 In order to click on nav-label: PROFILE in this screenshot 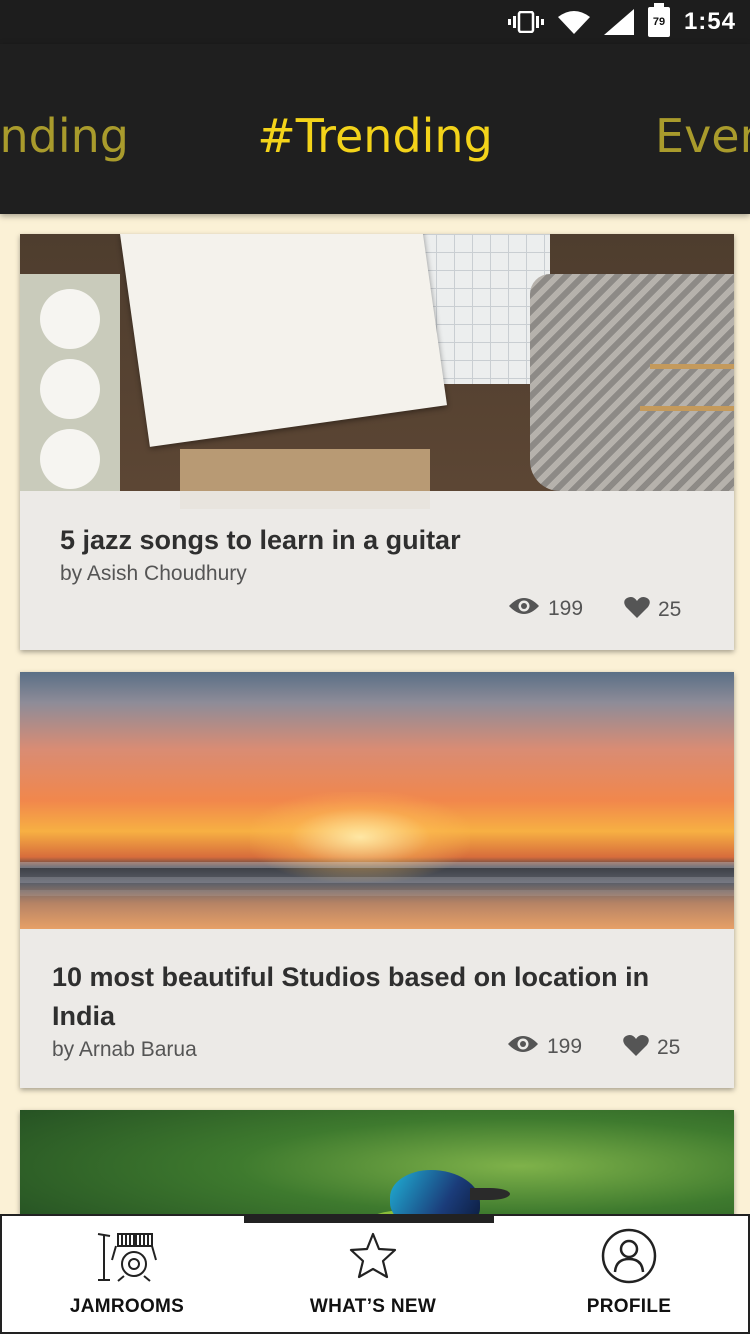, I will do `click(629, 1306)`.